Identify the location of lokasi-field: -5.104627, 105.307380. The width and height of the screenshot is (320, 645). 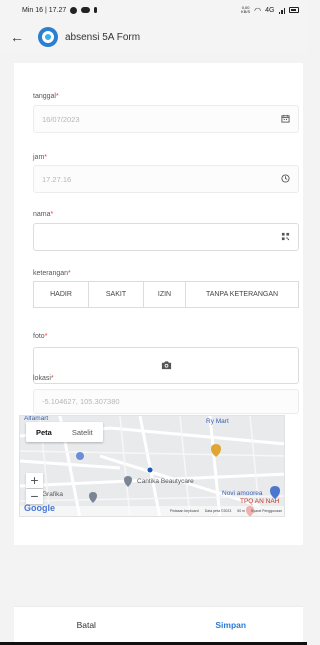
(166, 401).